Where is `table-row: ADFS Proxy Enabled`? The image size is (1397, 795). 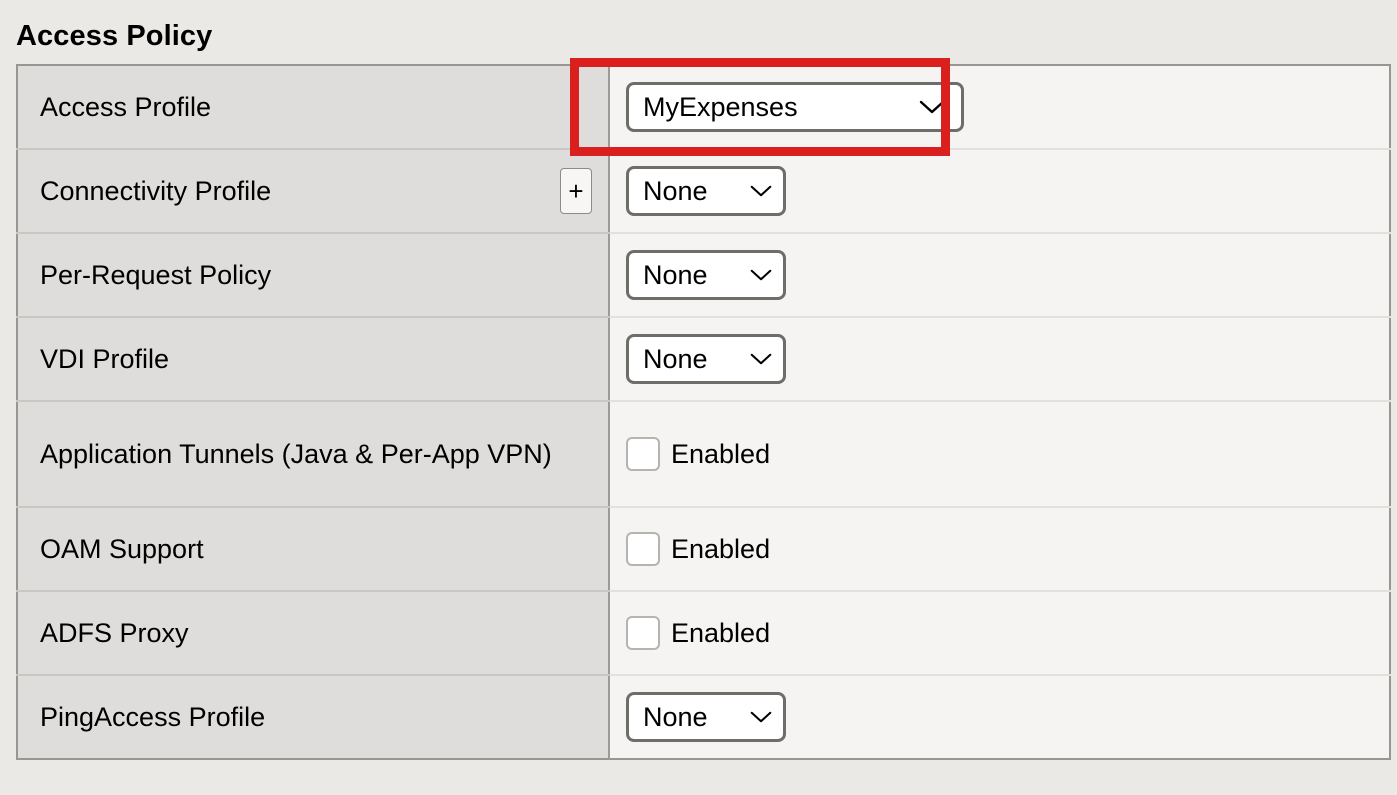 table-row: ADFS Proxy Enabled is located at coordinates (703, 633).